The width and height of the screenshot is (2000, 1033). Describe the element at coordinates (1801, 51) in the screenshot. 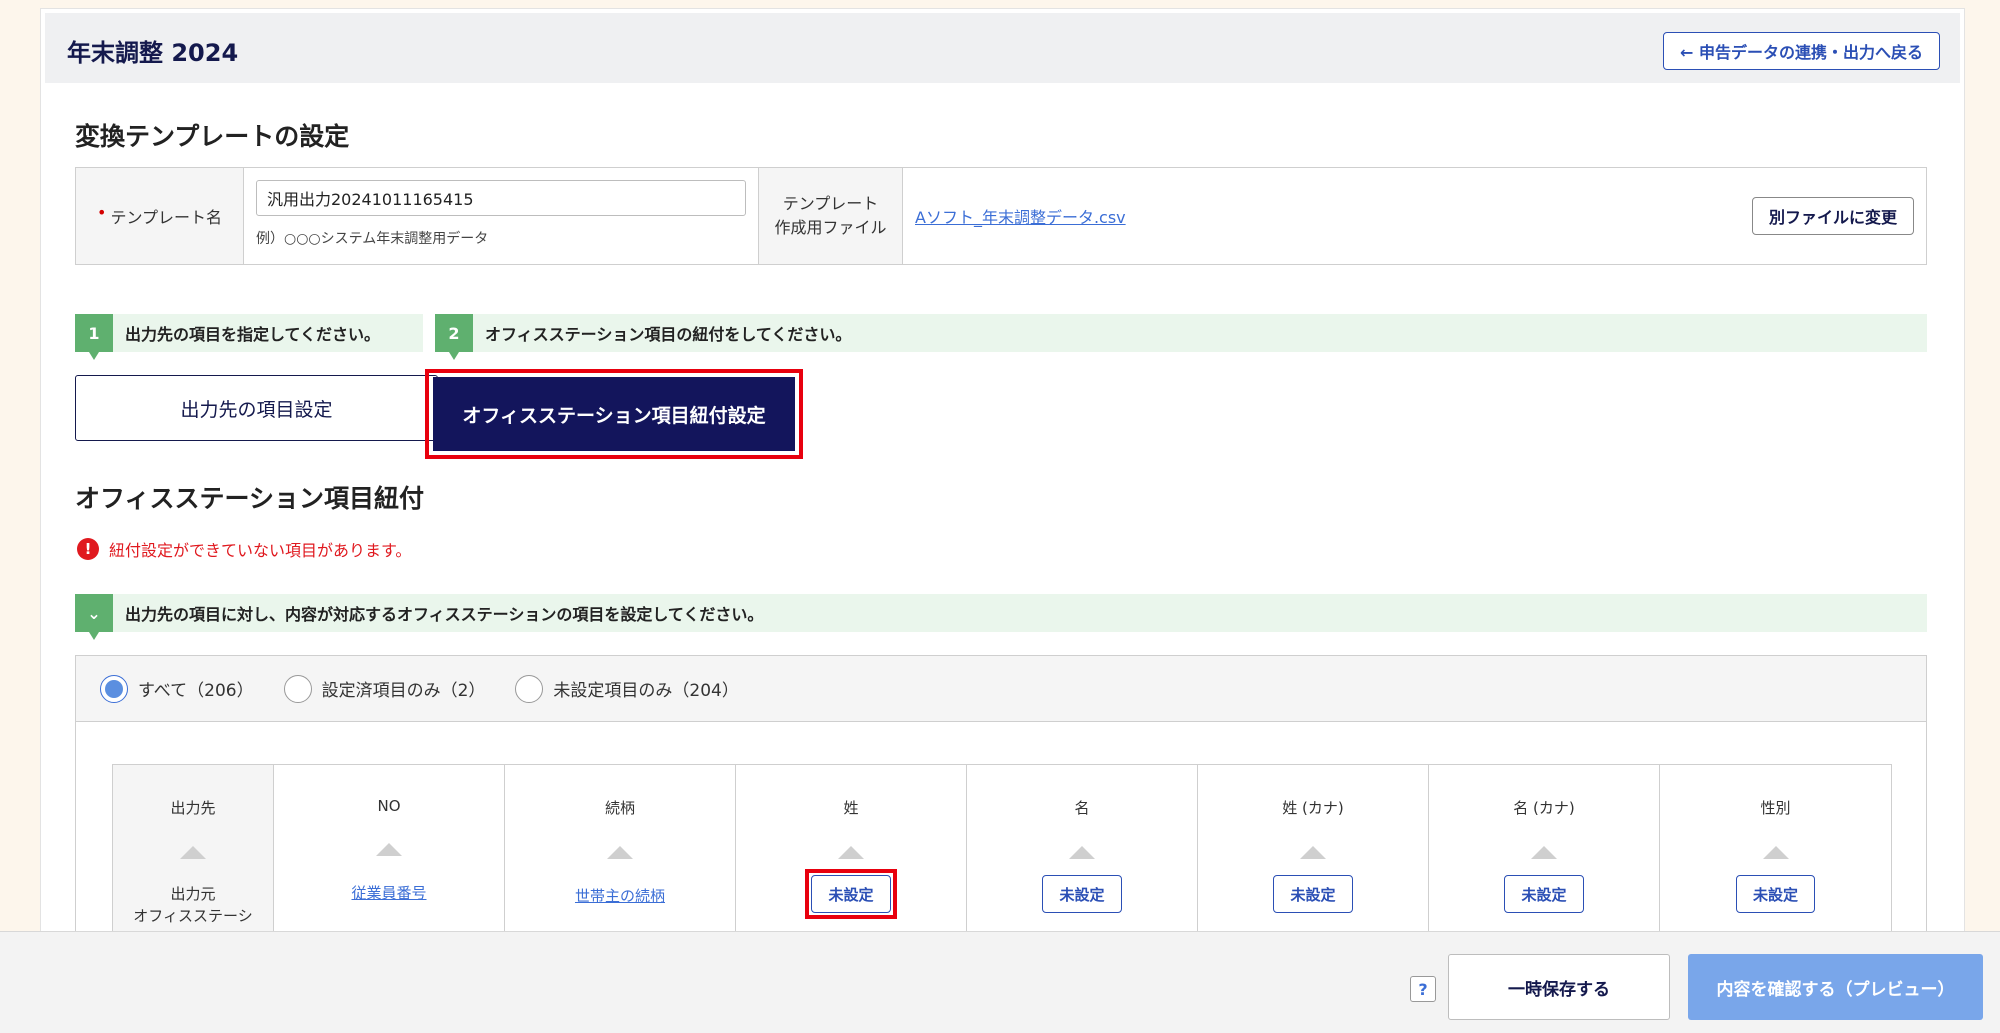

I see `back-to-export-button: ← 申告データの連携・出力へ戻る` at that location.